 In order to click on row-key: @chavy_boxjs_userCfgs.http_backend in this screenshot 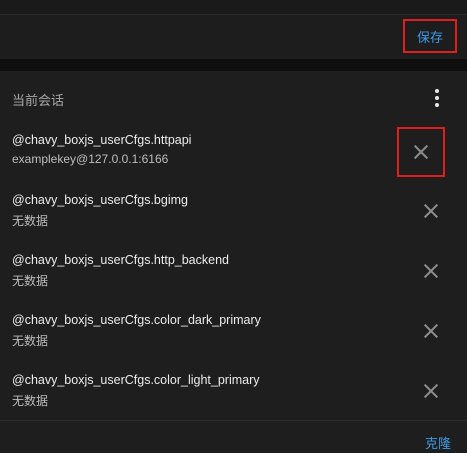, I will do `click(120, 260)`.